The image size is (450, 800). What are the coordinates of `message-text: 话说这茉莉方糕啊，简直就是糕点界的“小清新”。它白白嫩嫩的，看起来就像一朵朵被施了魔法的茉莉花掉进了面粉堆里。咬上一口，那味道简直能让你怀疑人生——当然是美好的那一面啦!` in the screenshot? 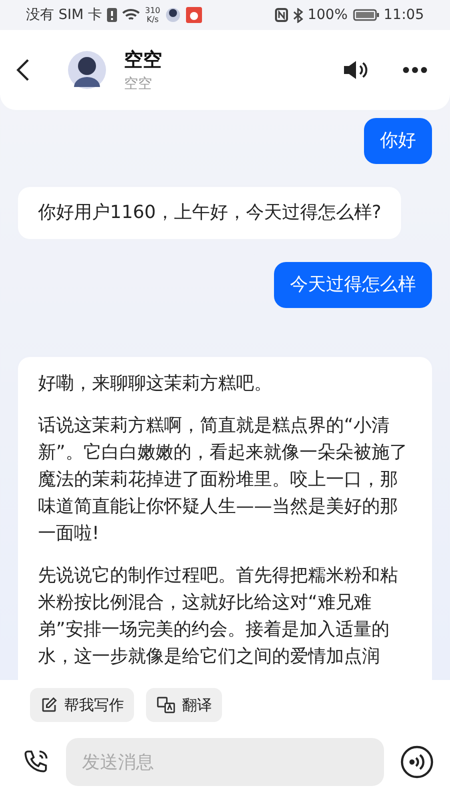 It's located at (223, 480).